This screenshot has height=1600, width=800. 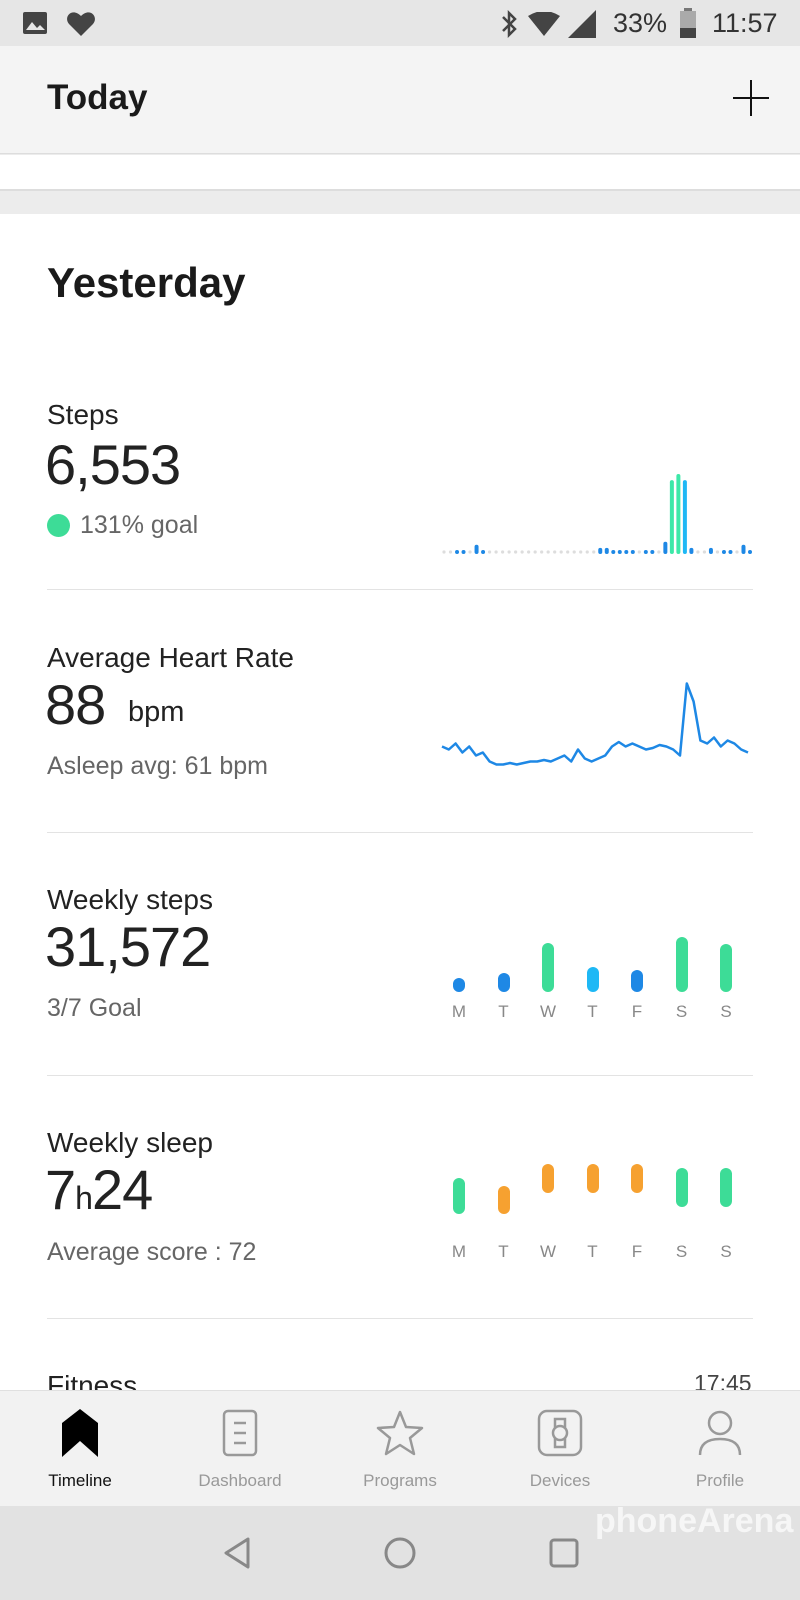 What do you see at coordinates (240, 1480) in the screenshot?
I see `nav-label: Dashboard` at bounding box center [240, 1480].